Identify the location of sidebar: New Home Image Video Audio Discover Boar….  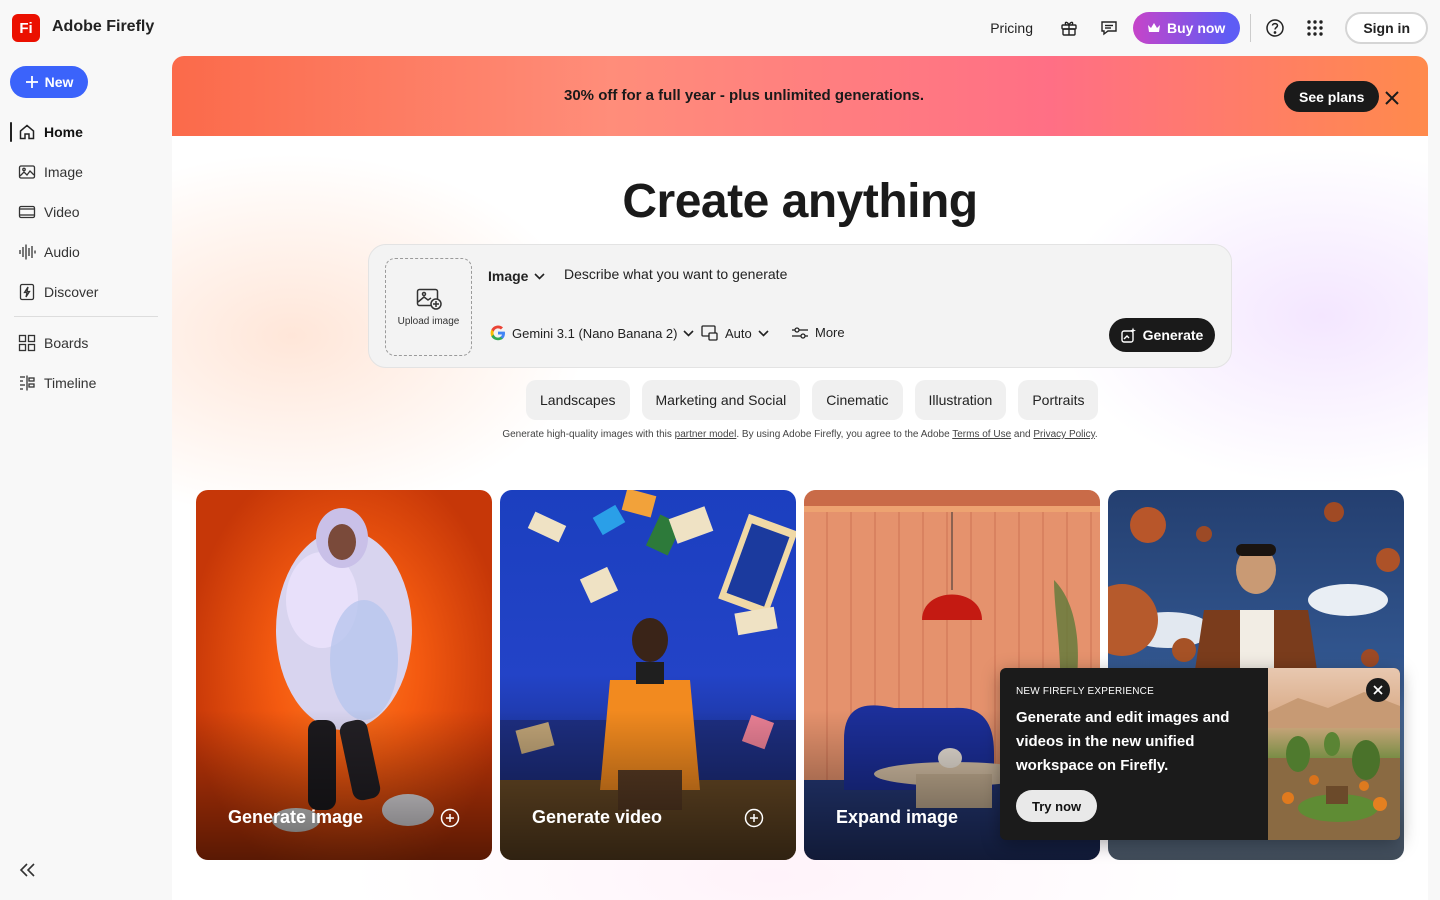
(86, 478).